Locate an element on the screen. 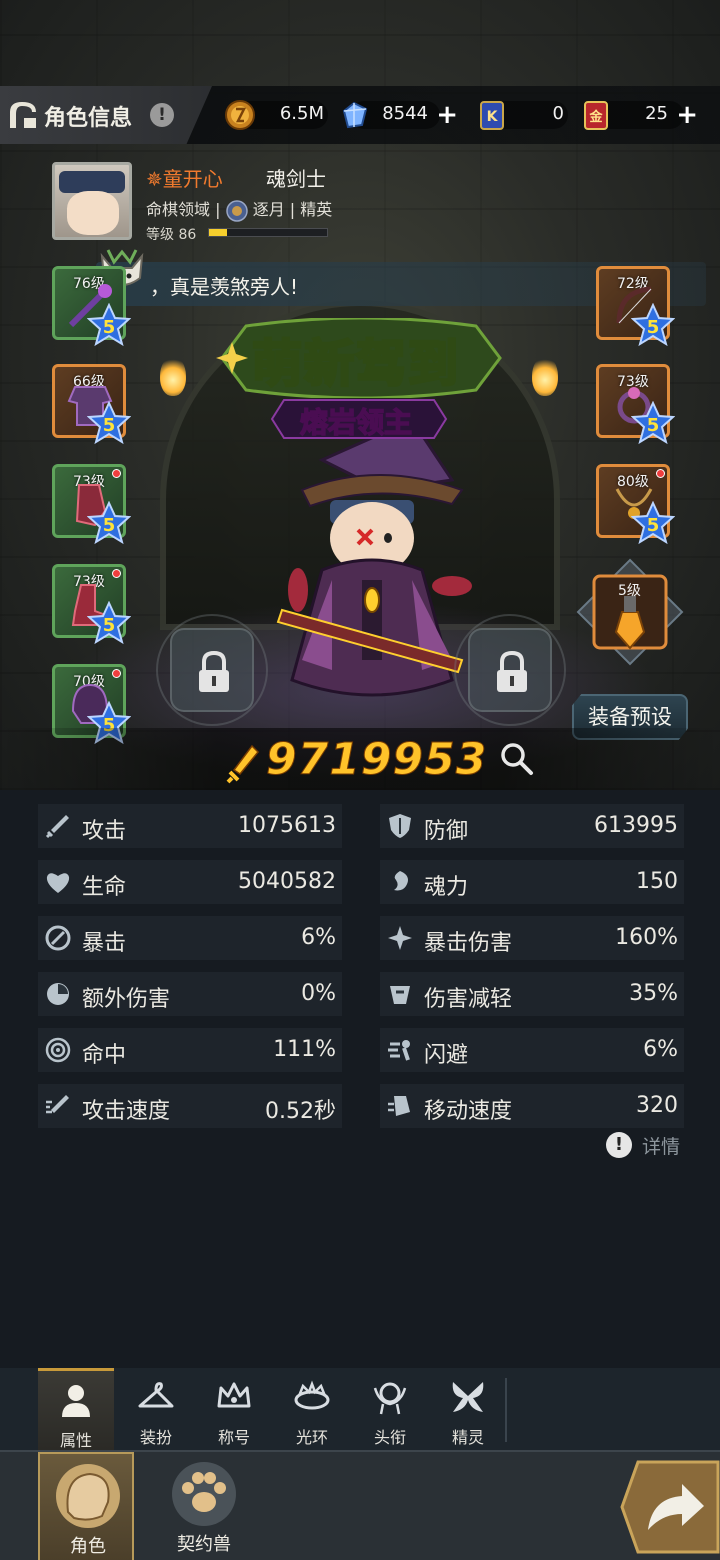 This screenshot has height=1560, width=720. attack-icon is located at coordinates (57, 827).